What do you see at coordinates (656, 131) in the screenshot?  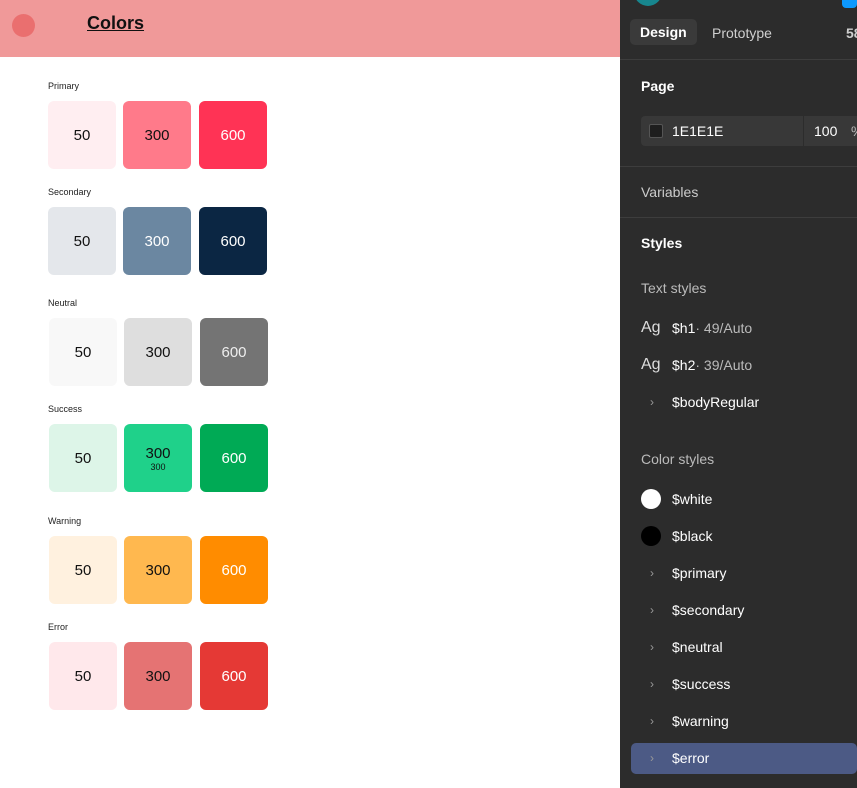 I see `background-color-swatch` at bounding box center [656, 131].